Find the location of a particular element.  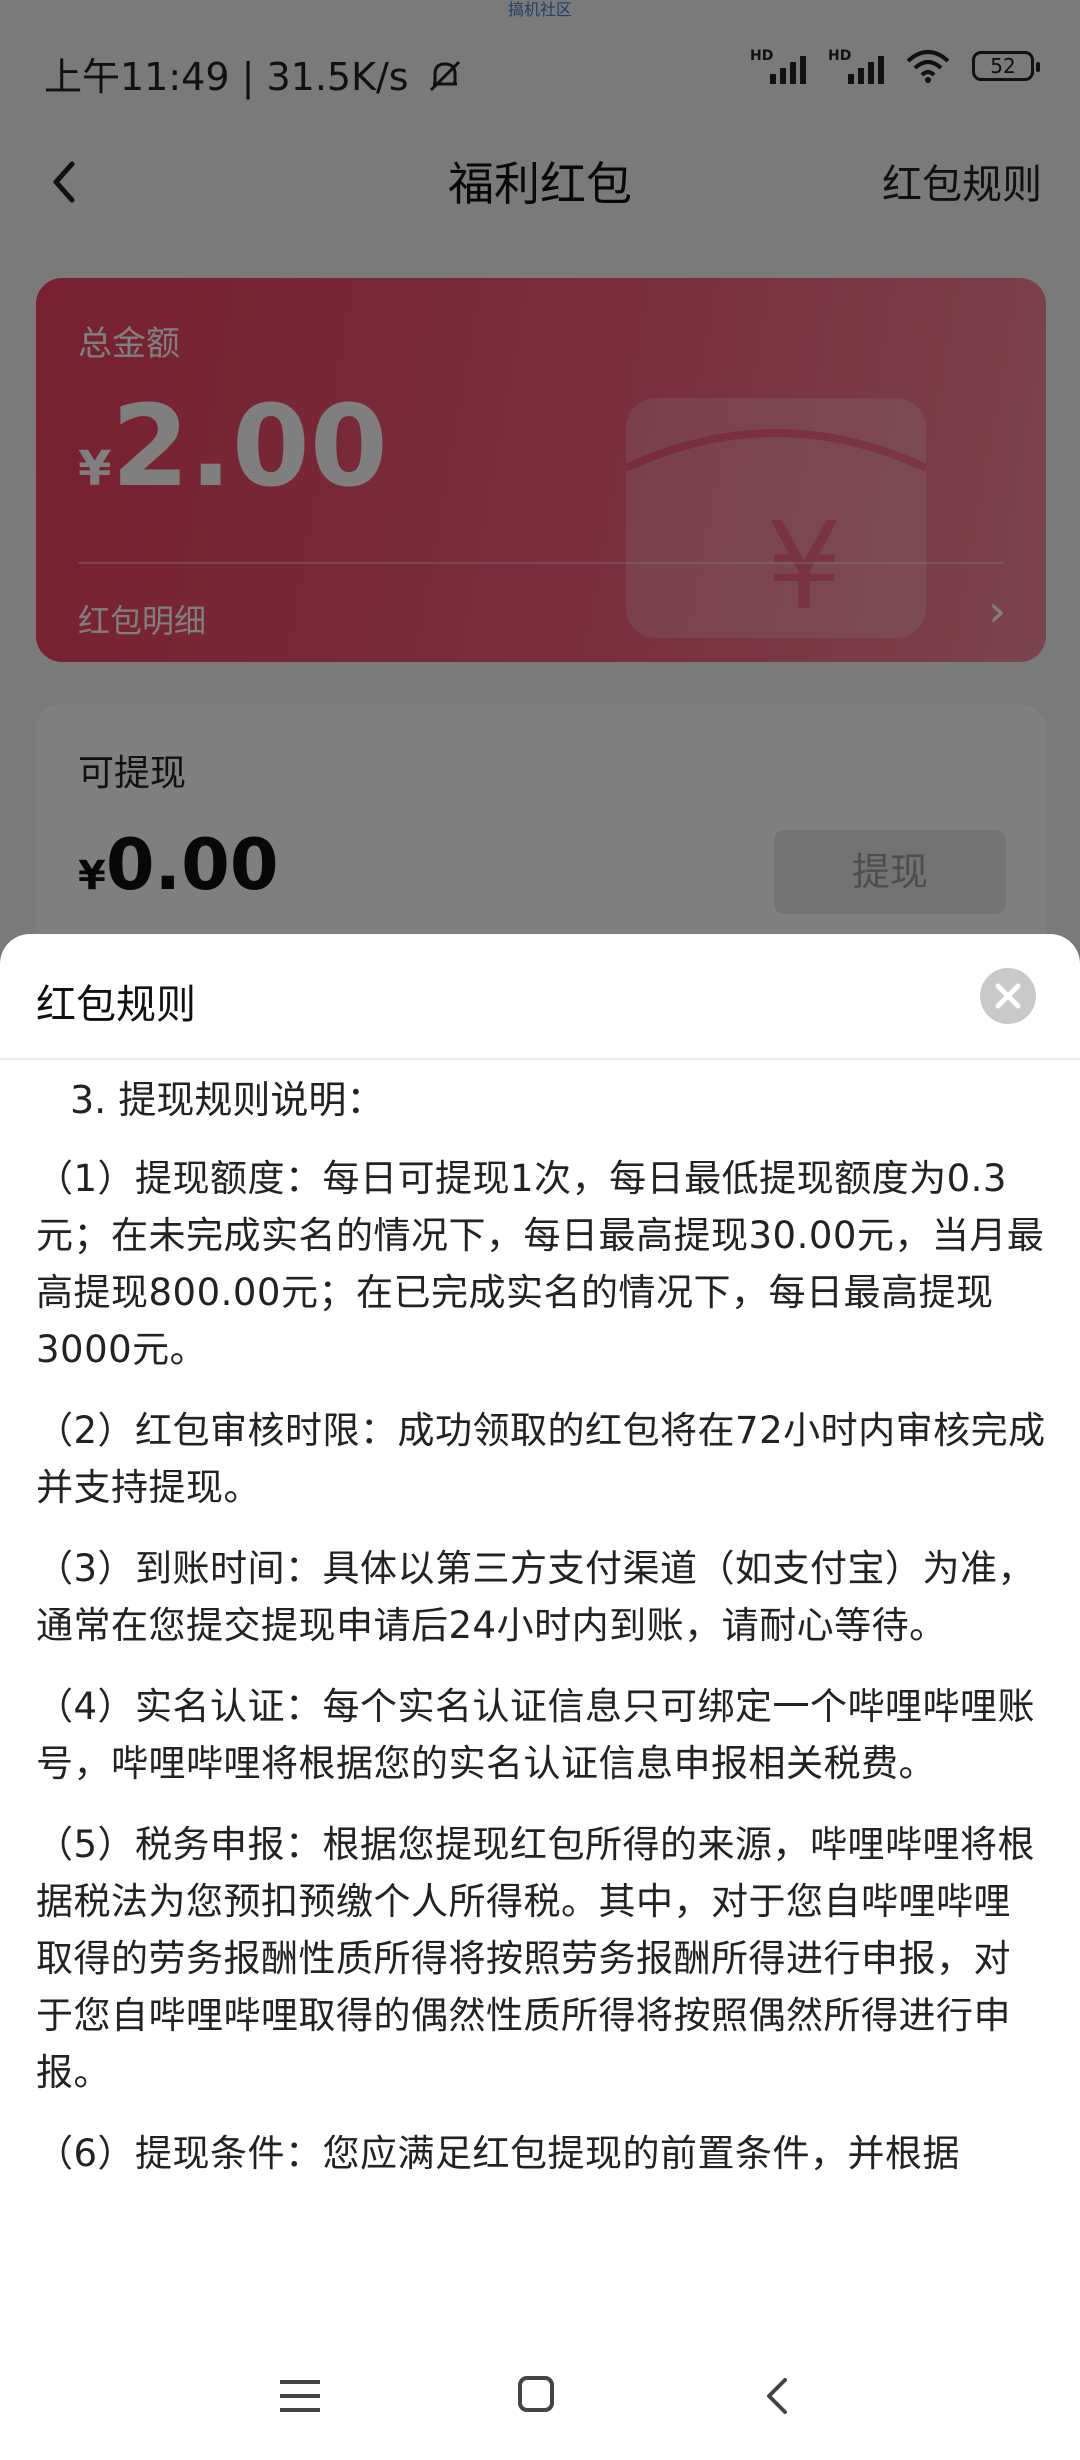

home-icon is located at coordinates (539, 2396).